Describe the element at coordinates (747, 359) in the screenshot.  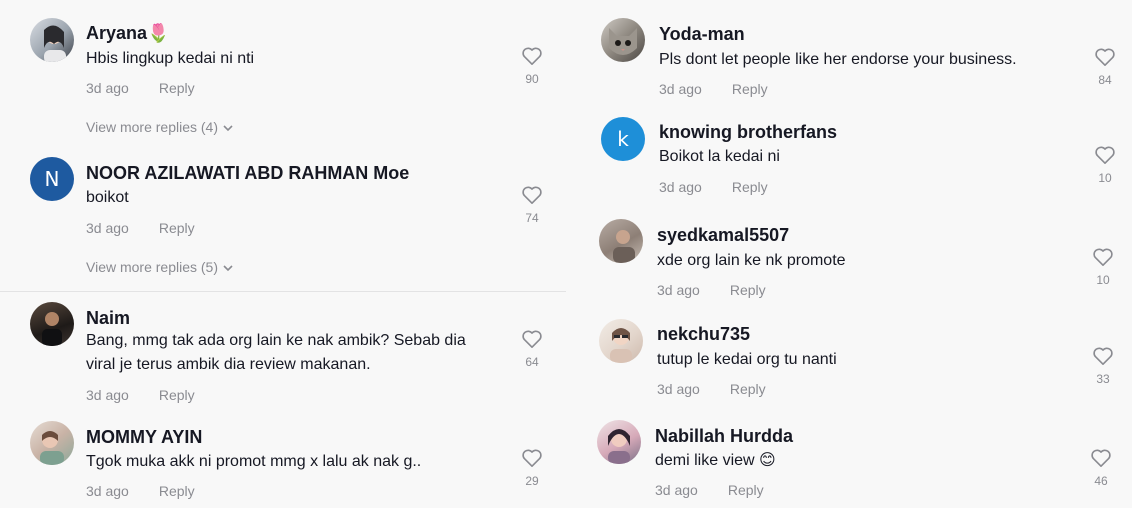
I see `comment-text: tutup le kedai org tu nanti` at that location.